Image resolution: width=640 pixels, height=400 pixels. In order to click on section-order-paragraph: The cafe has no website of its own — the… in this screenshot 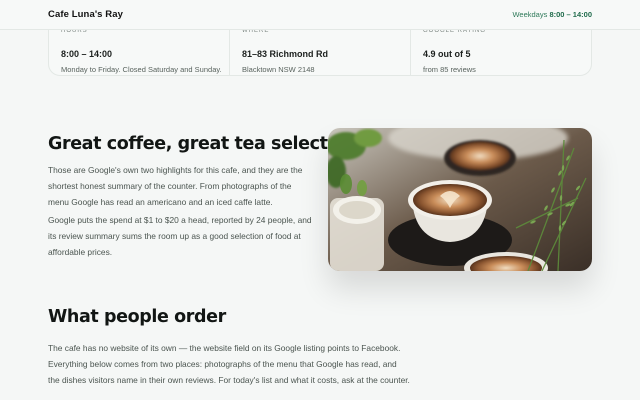, I will do `click(229, 364)`.